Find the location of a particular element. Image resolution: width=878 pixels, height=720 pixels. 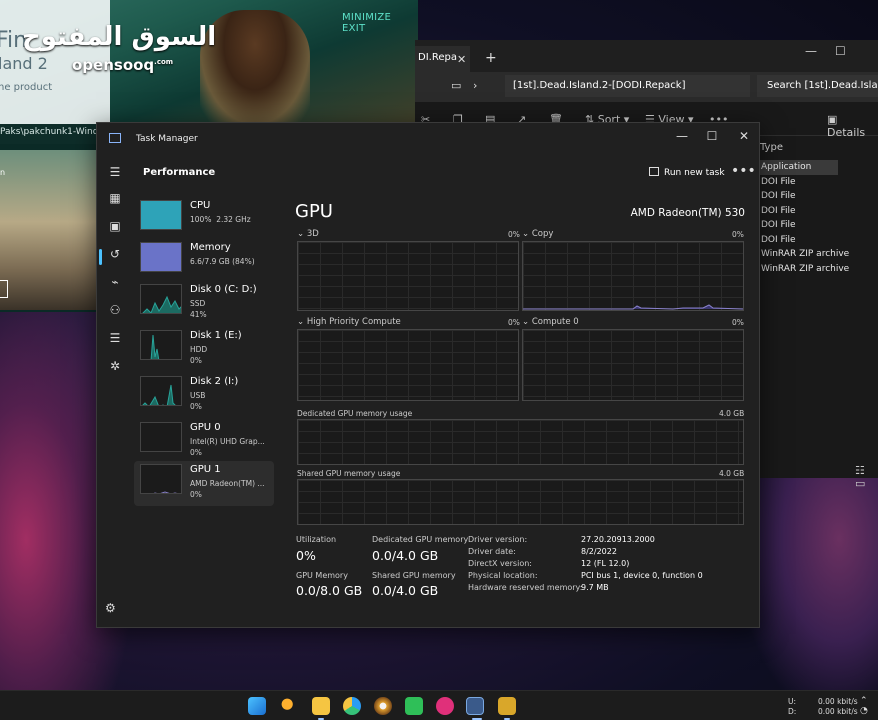

engine-compute0-value: 0% is located at coordinates (738, 322).